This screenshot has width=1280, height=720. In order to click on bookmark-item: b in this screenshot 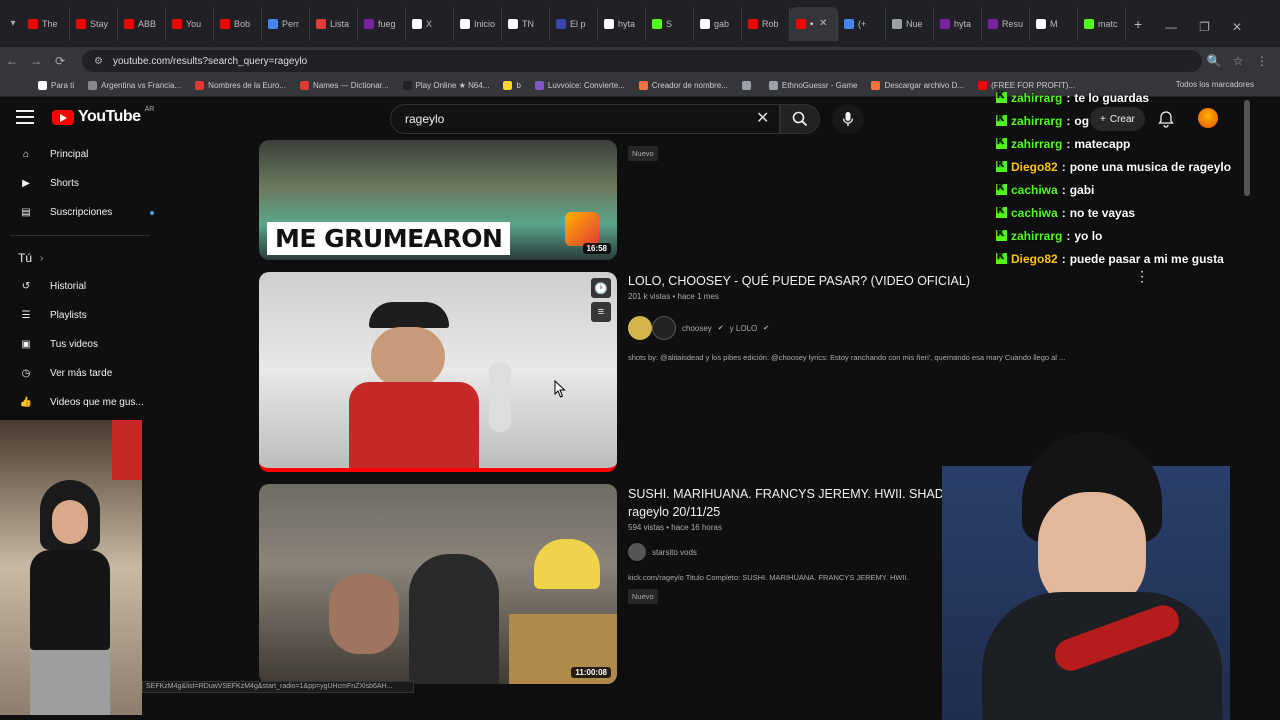, I will do `click(512, 85)`.